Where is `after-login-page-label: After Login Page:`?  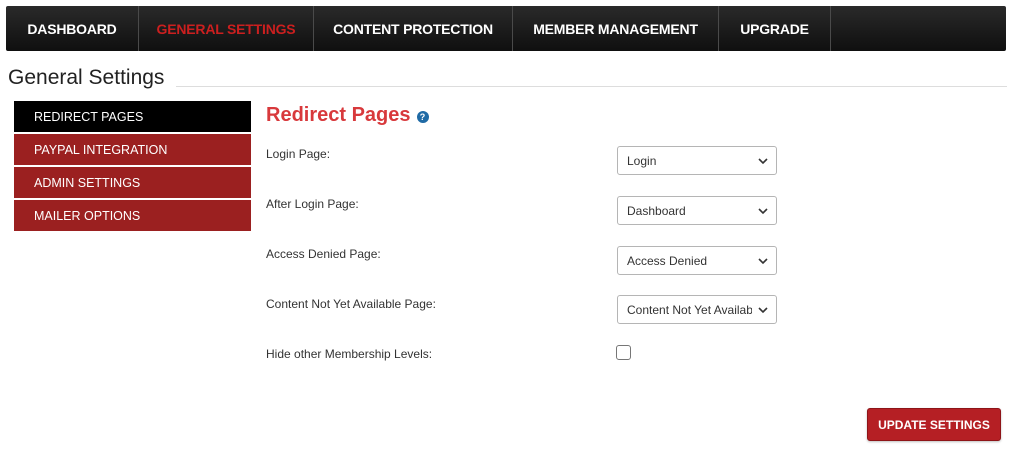
after-login-page-label: After Login Page: is located at coordinates (312, 204).